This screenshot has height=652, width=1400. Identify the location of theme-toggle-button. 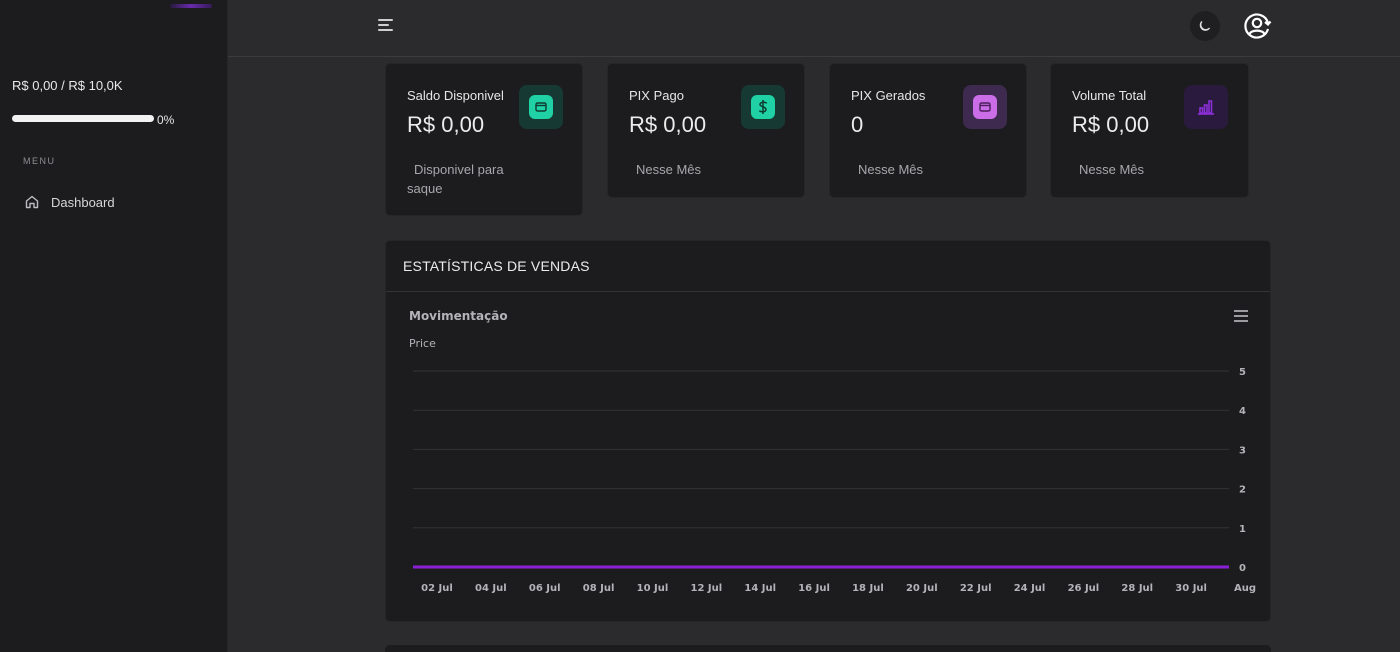
(1205, 26).